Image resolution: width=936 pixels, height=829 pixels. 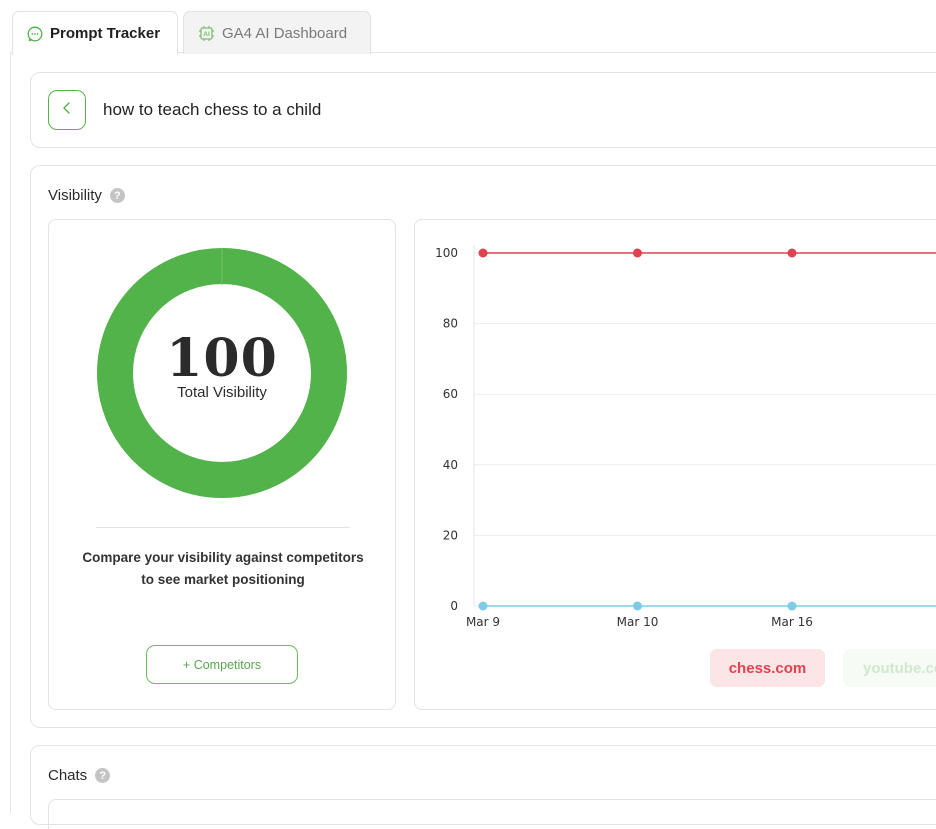 I want to click on section-title: Visibility ?, so click(x=86, y=195).